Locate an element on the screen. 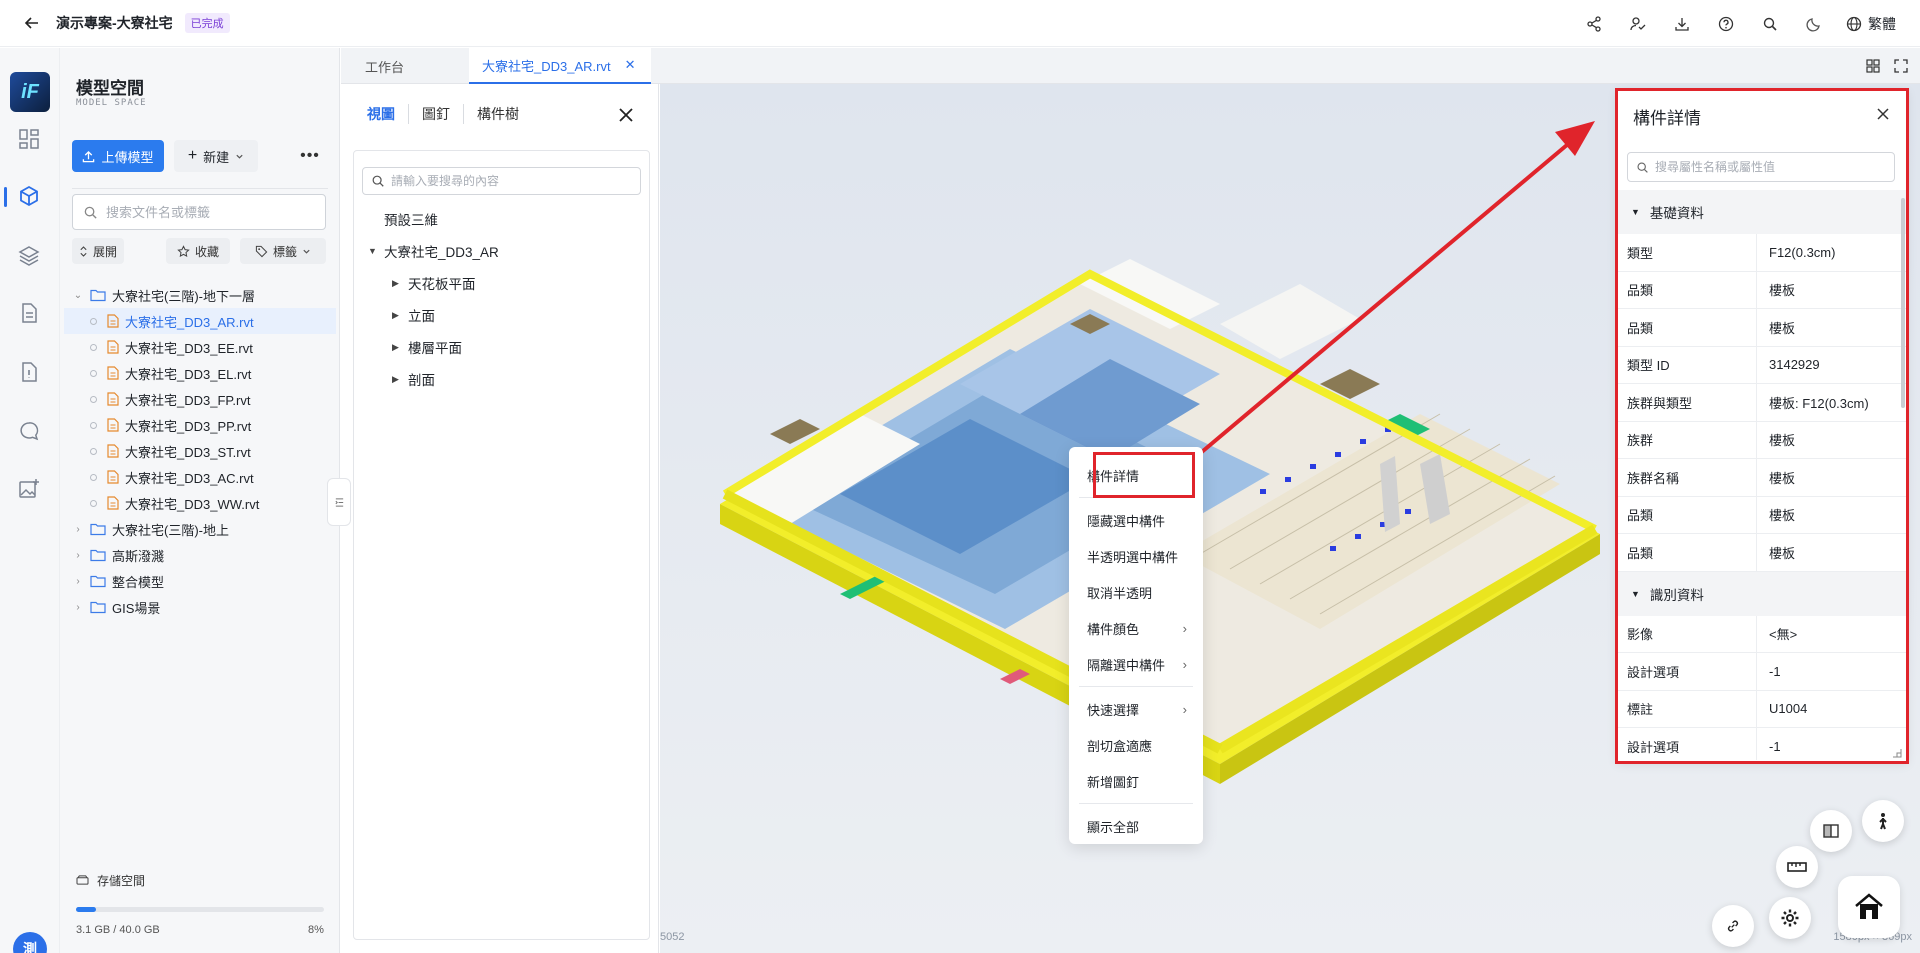  language-switcher: 繁體 is located at coordinates (1871, 24).